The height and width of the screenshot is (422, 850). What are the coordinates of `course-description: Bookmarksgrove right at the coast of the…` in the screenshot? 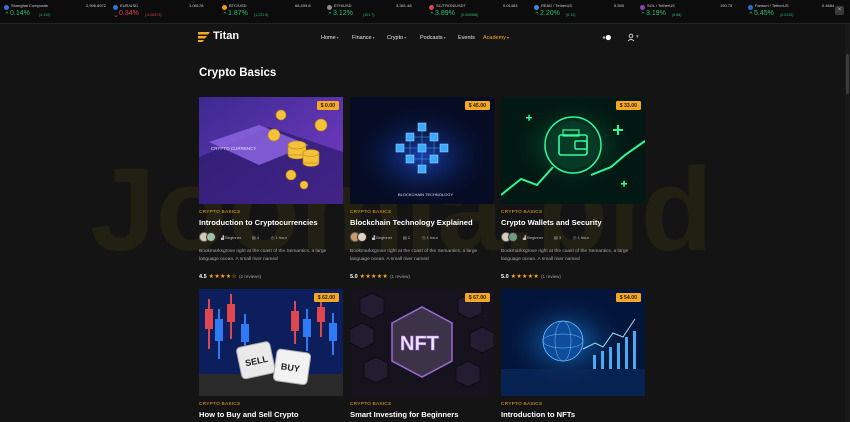 It's located at (565, 255).